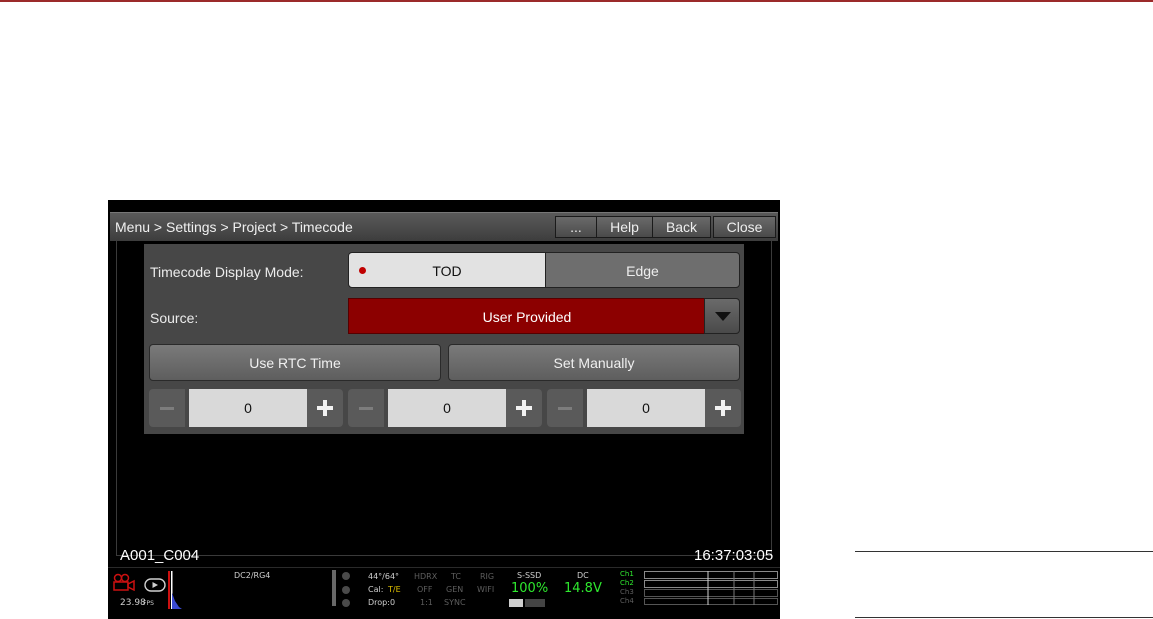 The height and width of the screenshot is (619, 1153). I want to click on timecode-stepper-1: 0, so click(246, 408).